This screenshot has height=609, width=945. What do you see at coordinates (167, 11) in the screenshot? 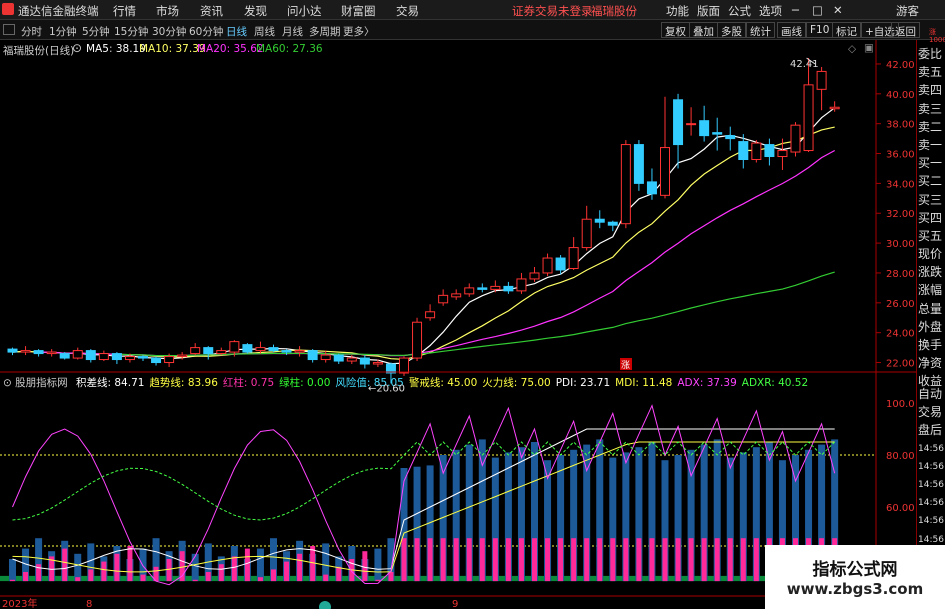
I see `menu-market: 市场` at bounding box center [167, 11].